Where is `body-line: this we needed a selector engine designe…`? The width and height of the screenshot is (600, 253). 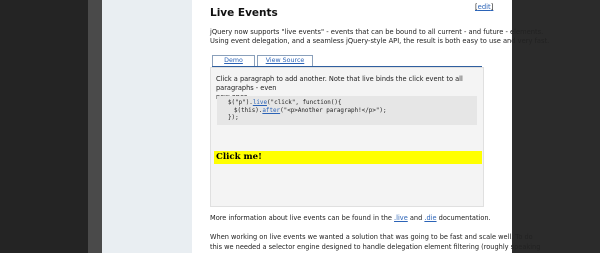 body-line: this we needed a selector engine designe… is located at coordinates (375, 246).